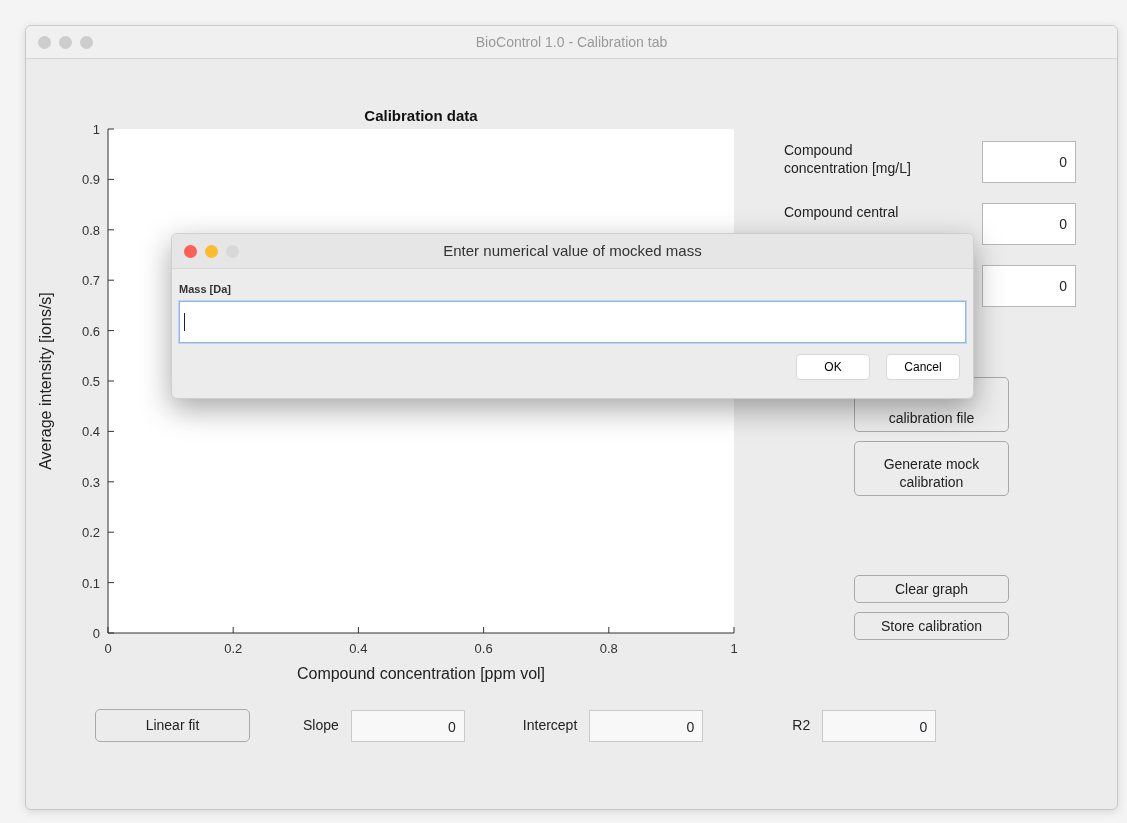 Image resolution: width=1127 pixels, height=823 pixels. Describe the element at coordinates (90, 482) in the screenshot. I see `tick-label: 0.3` at that location.